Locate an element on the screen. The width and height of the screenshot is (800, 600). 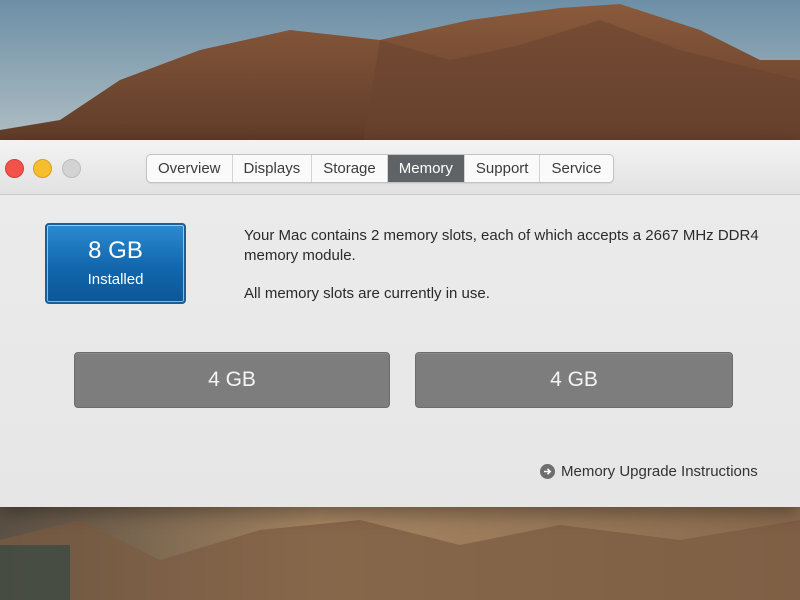
memory-slot-1: 4 GB is located at coordinates (232, 380).